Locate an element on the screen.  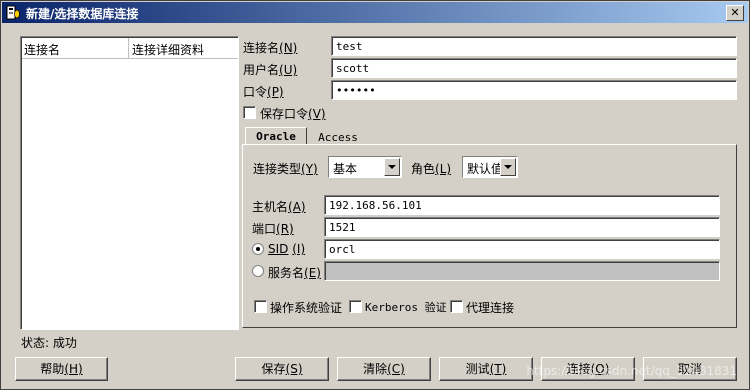
close-button: ✕ is located at coordinates (735, 13).